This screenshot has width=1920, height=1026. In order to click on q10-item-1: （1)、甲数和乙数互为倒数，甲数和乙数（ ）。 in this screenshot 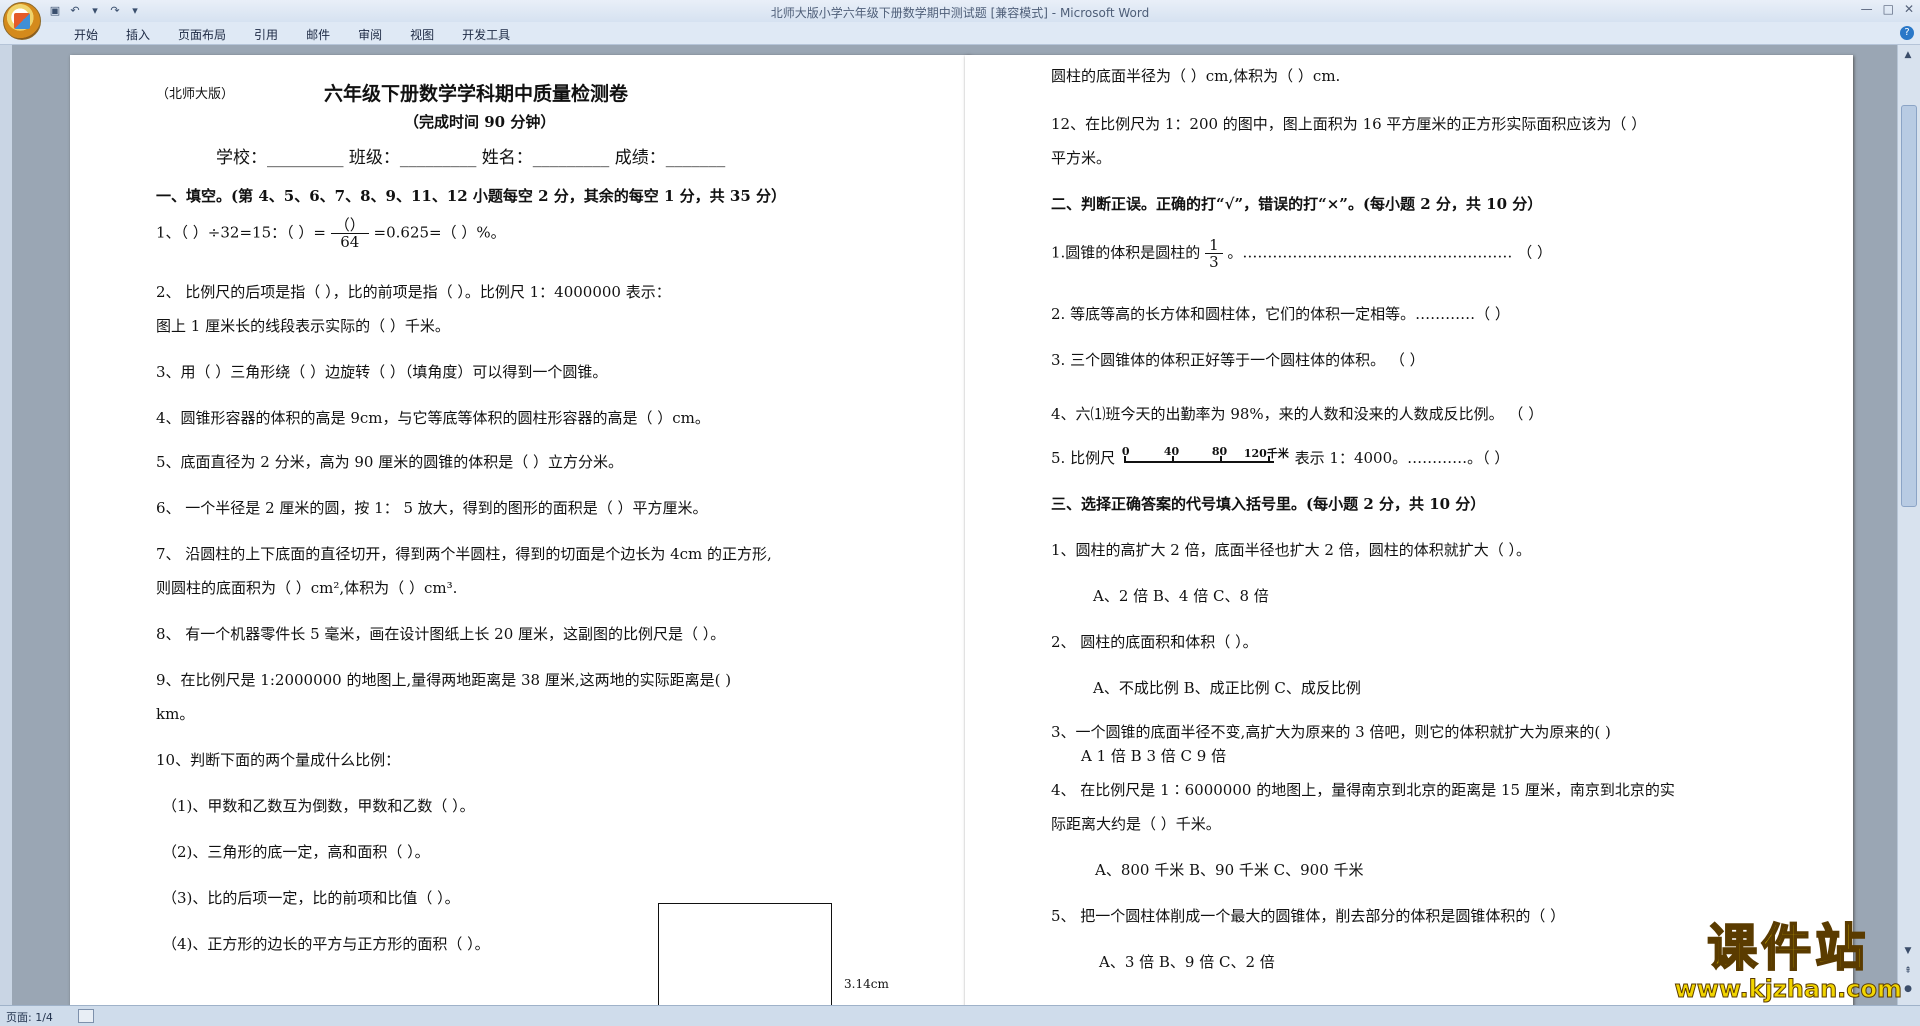, I will do `click(318, 806)`.